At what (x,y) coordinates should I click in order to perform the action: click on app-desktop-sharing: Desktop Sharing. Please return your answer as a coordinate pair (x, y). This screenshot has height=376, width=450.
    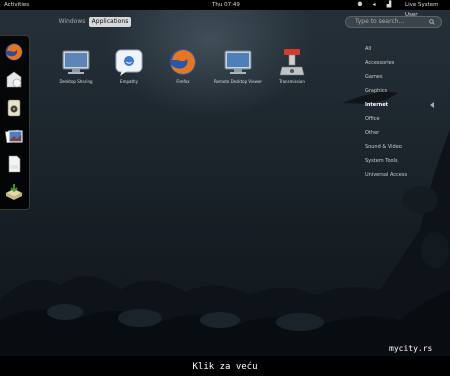
    Looking at the image, I should click on (76, 72).